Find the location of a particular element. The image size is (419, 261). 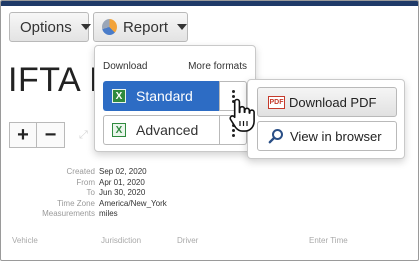

meta-row-measurements: Measurements miles is located at coordinates (80, 214).